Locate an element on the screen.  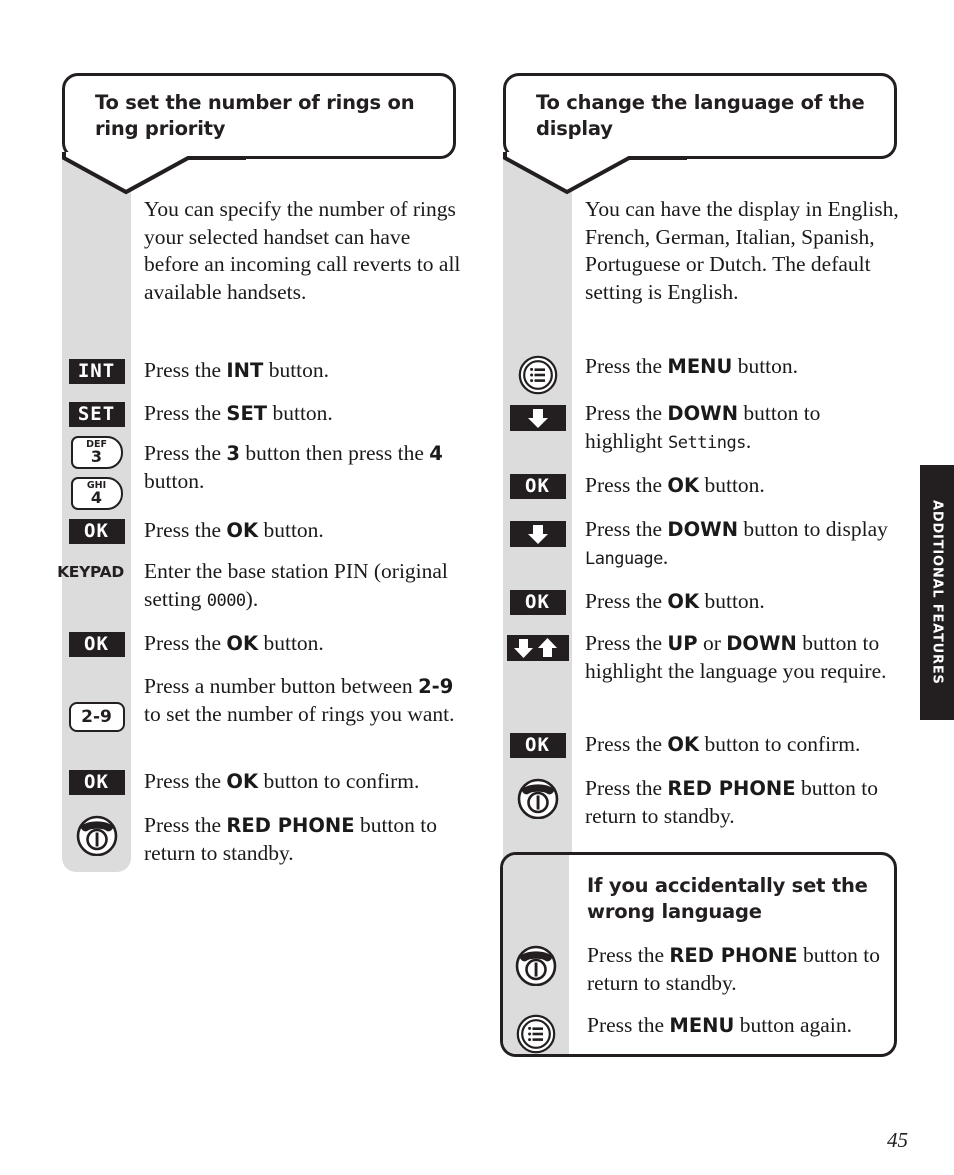
left-intro-icon-slot is located at coordinates (96, 251).